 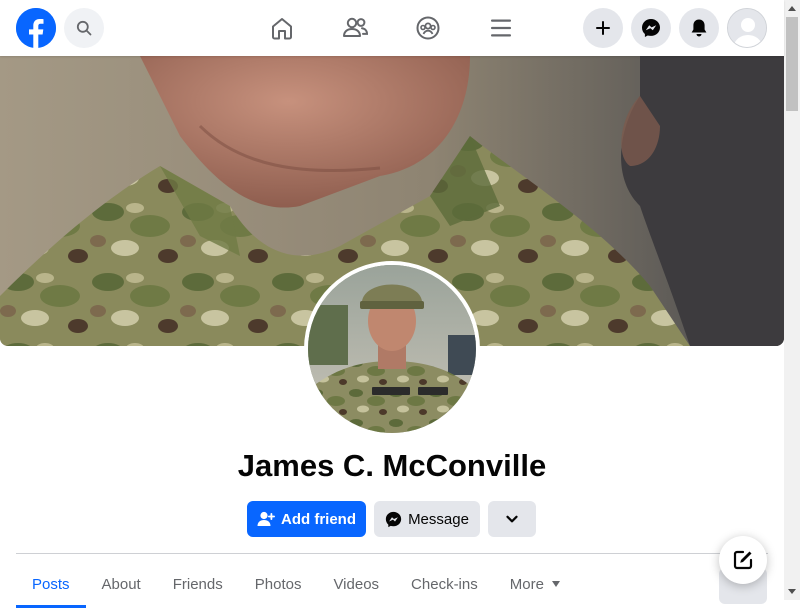 What do you see at coordinates (438, 519) in the screenshot?
I see `message-label: Message` at bounding box center [438, 519].